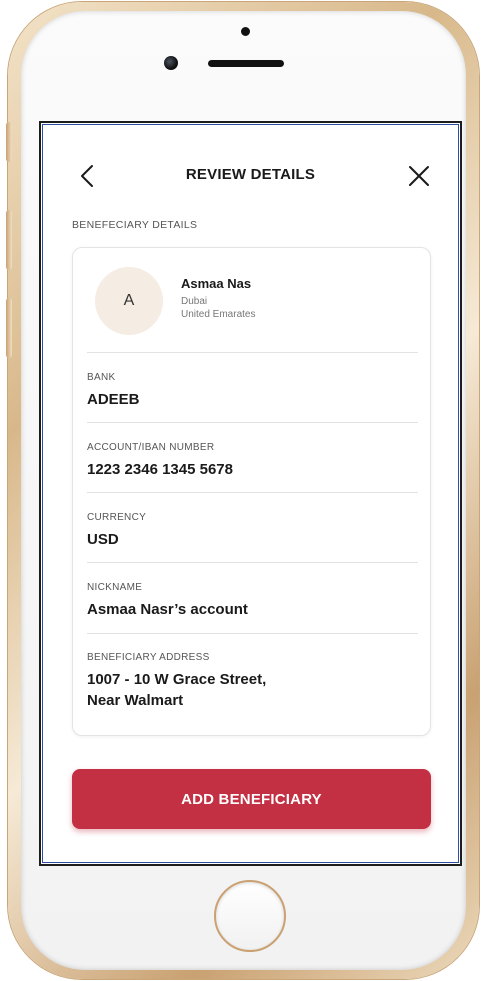  I want to click on field-label: BENEFICIARY ADDRESS, so click(148, 657).